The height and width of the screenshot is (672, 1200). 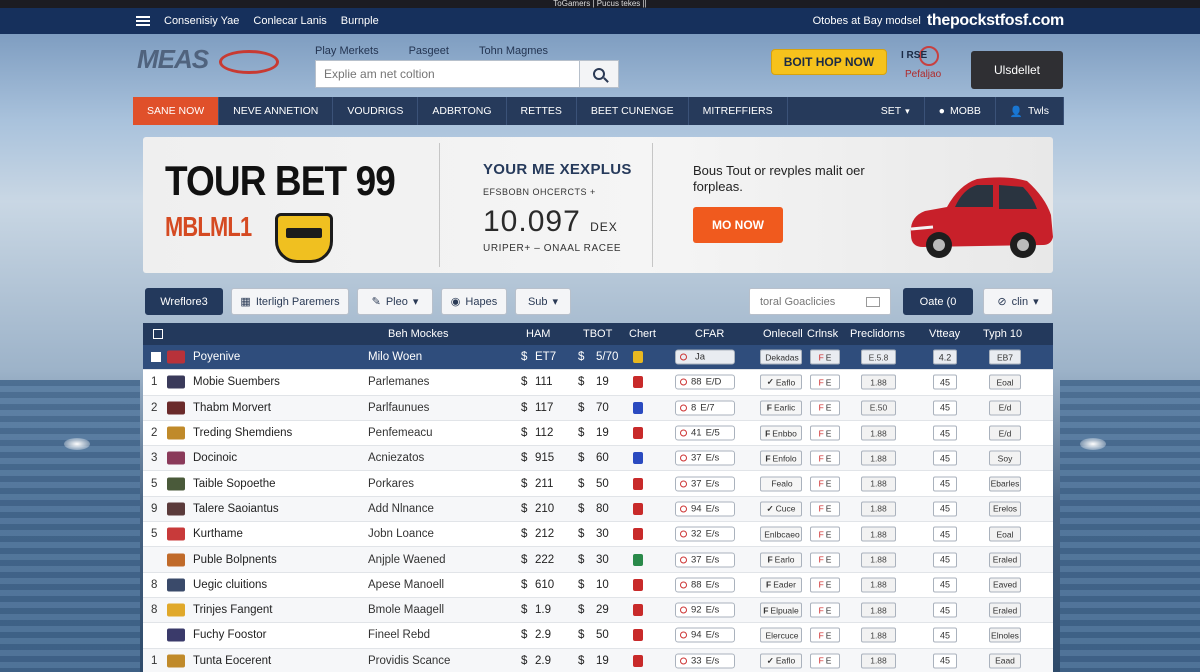 What do you see at coordinates (933, 64) in the screenshot?
I see `partner-brand: I RSE Pefaljao` at bounding box center [933, 64].